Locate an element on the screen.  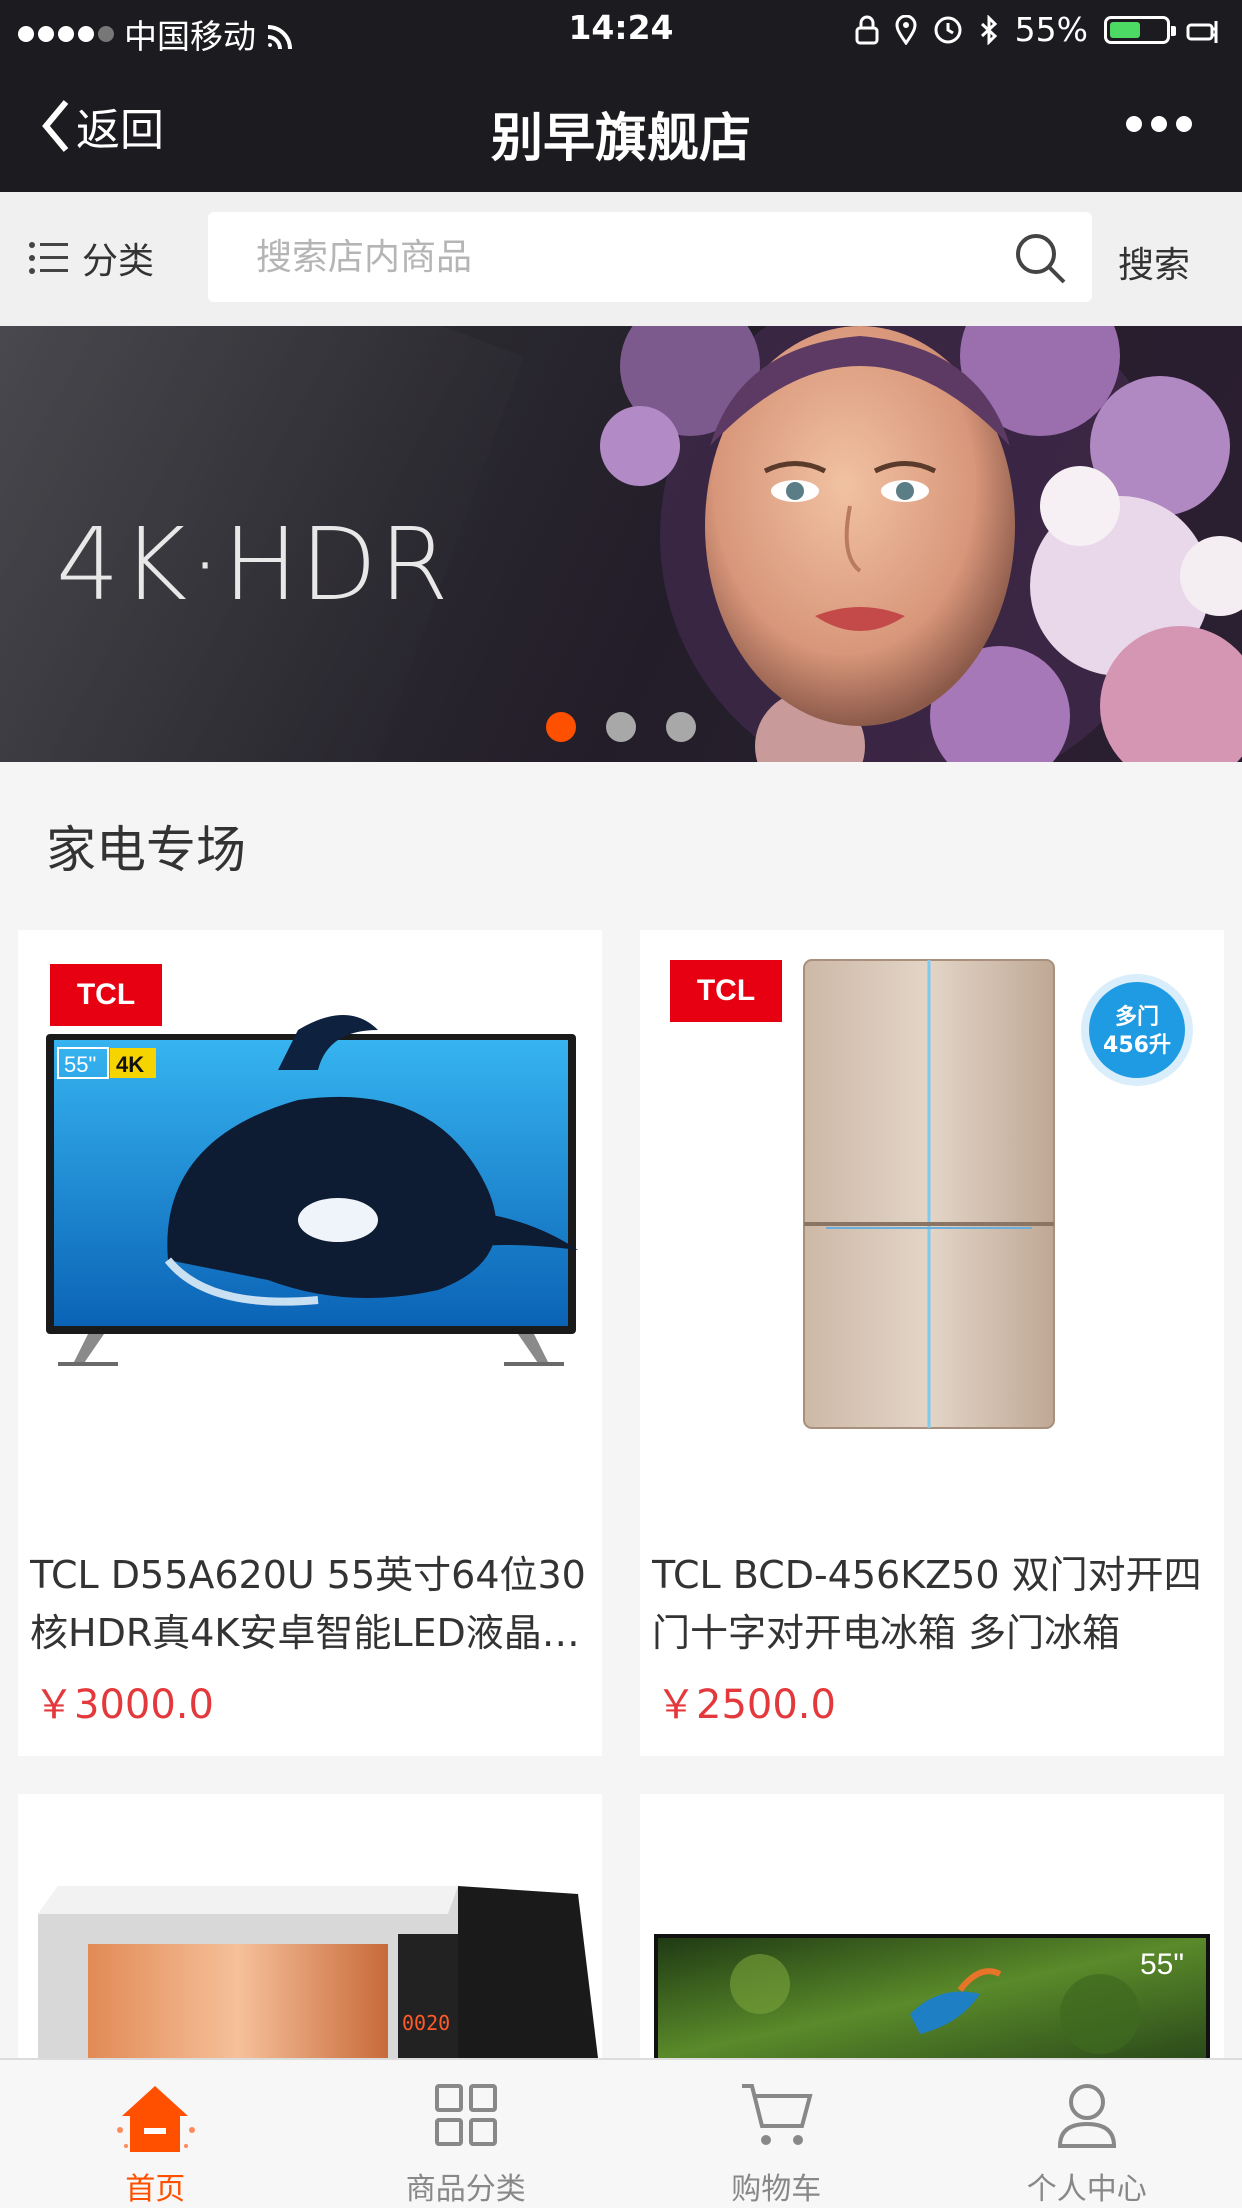
product-image-fridge: 多门 456升 is located at coordinates (998, 1194).